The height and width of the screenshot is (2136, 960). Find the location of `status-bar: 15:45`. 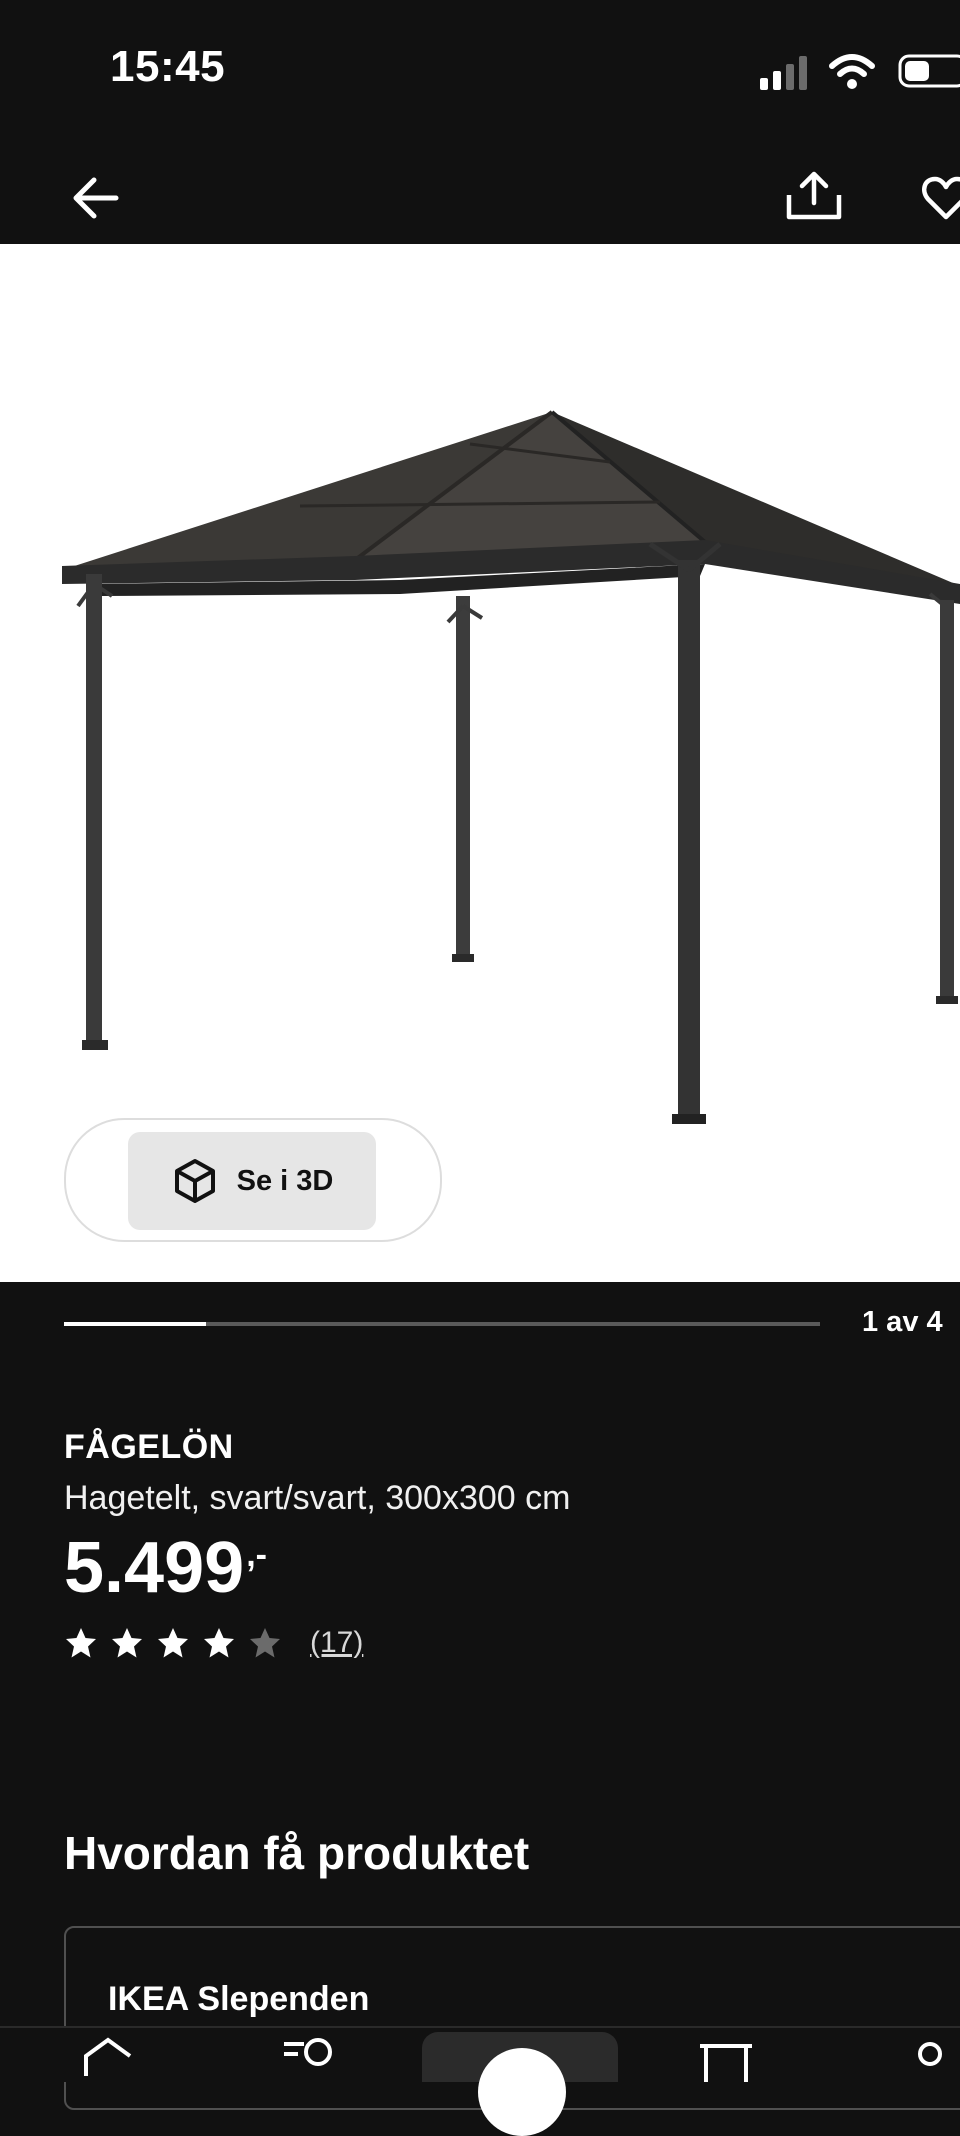

status-bar: 15:45 is located at coordinates (480, 70).